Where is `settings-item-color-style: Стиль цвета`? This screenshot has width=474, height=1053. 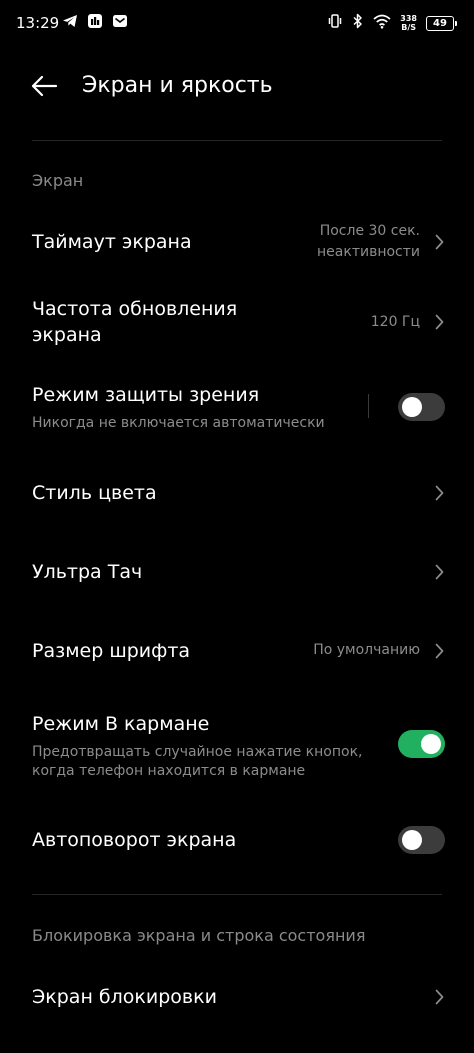
settings-item-color-style: Стиль цвета is located at coordinates (237, 493).